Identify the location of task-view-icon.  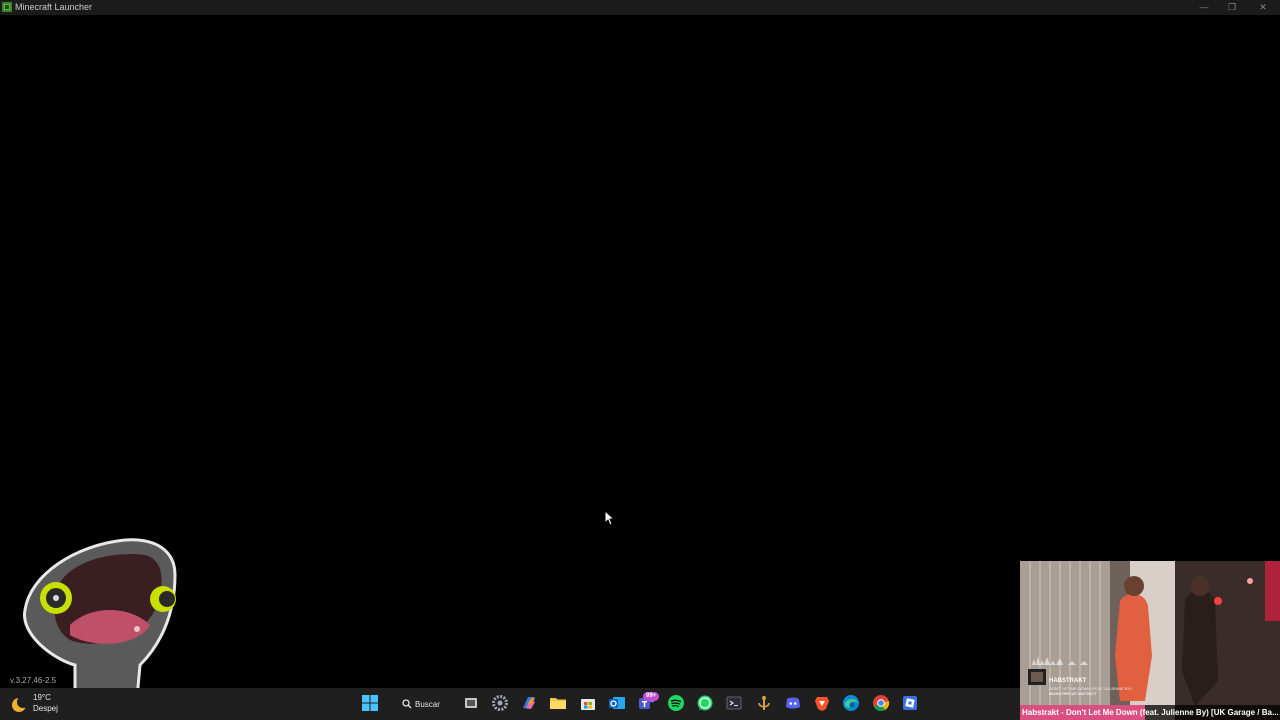
(471, 703).